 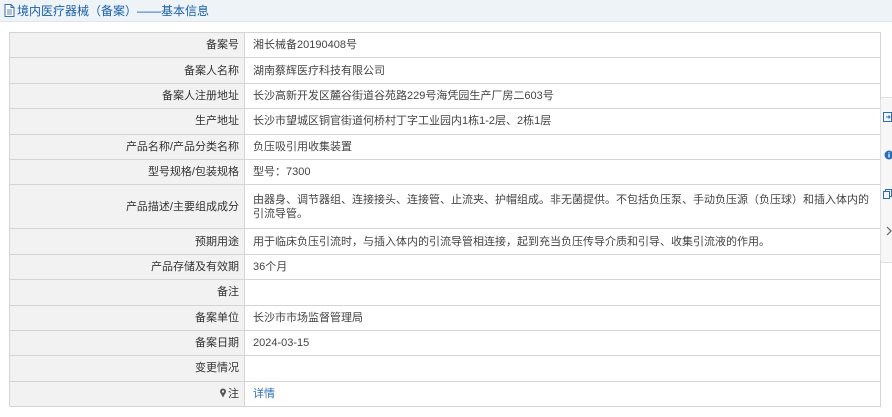 I want to click on table-row: 产品存储及有效期 36个月, so click(x=445, y=267).